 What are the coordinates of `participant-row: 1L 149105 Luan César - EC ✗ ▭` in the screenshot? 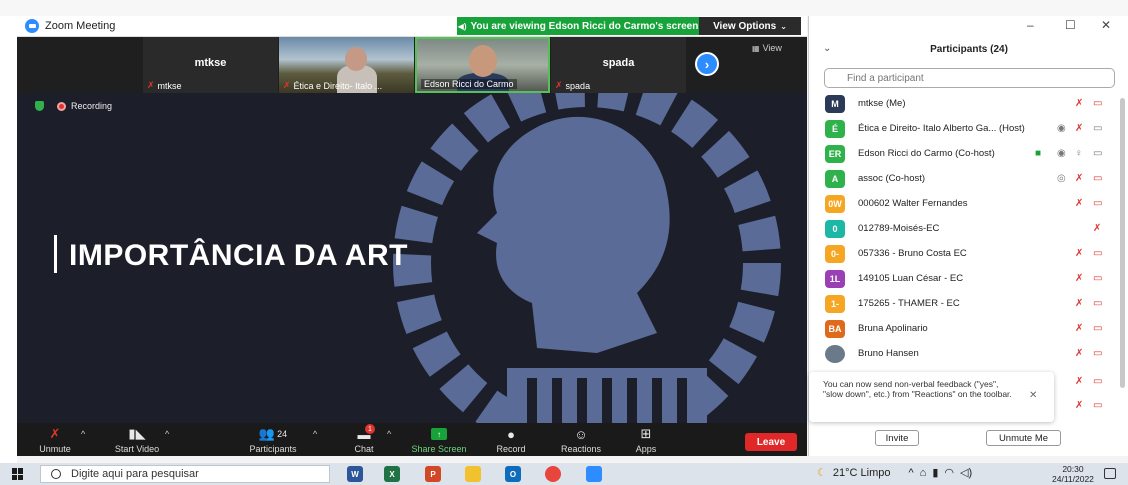 It's located at (965, 278).